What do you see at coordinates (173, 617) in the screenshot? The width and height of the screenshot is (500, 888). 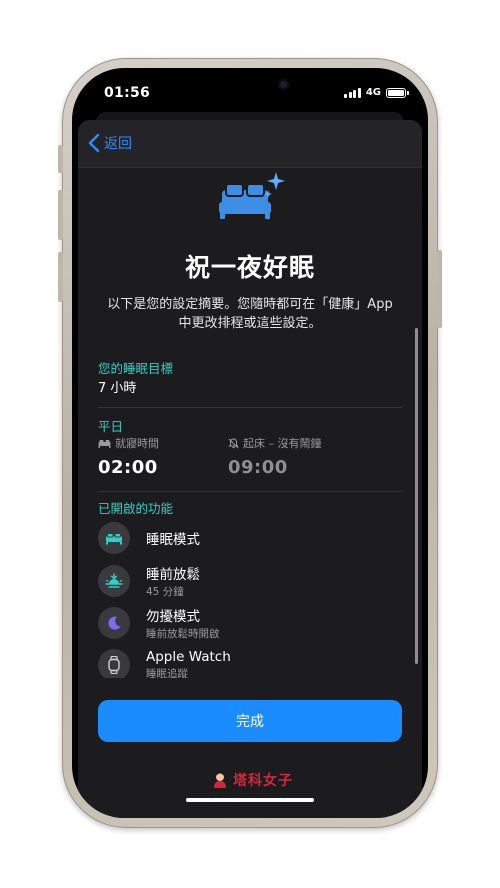 I see `feature-title: 勿擾模式` at bounding box center [173, 617].